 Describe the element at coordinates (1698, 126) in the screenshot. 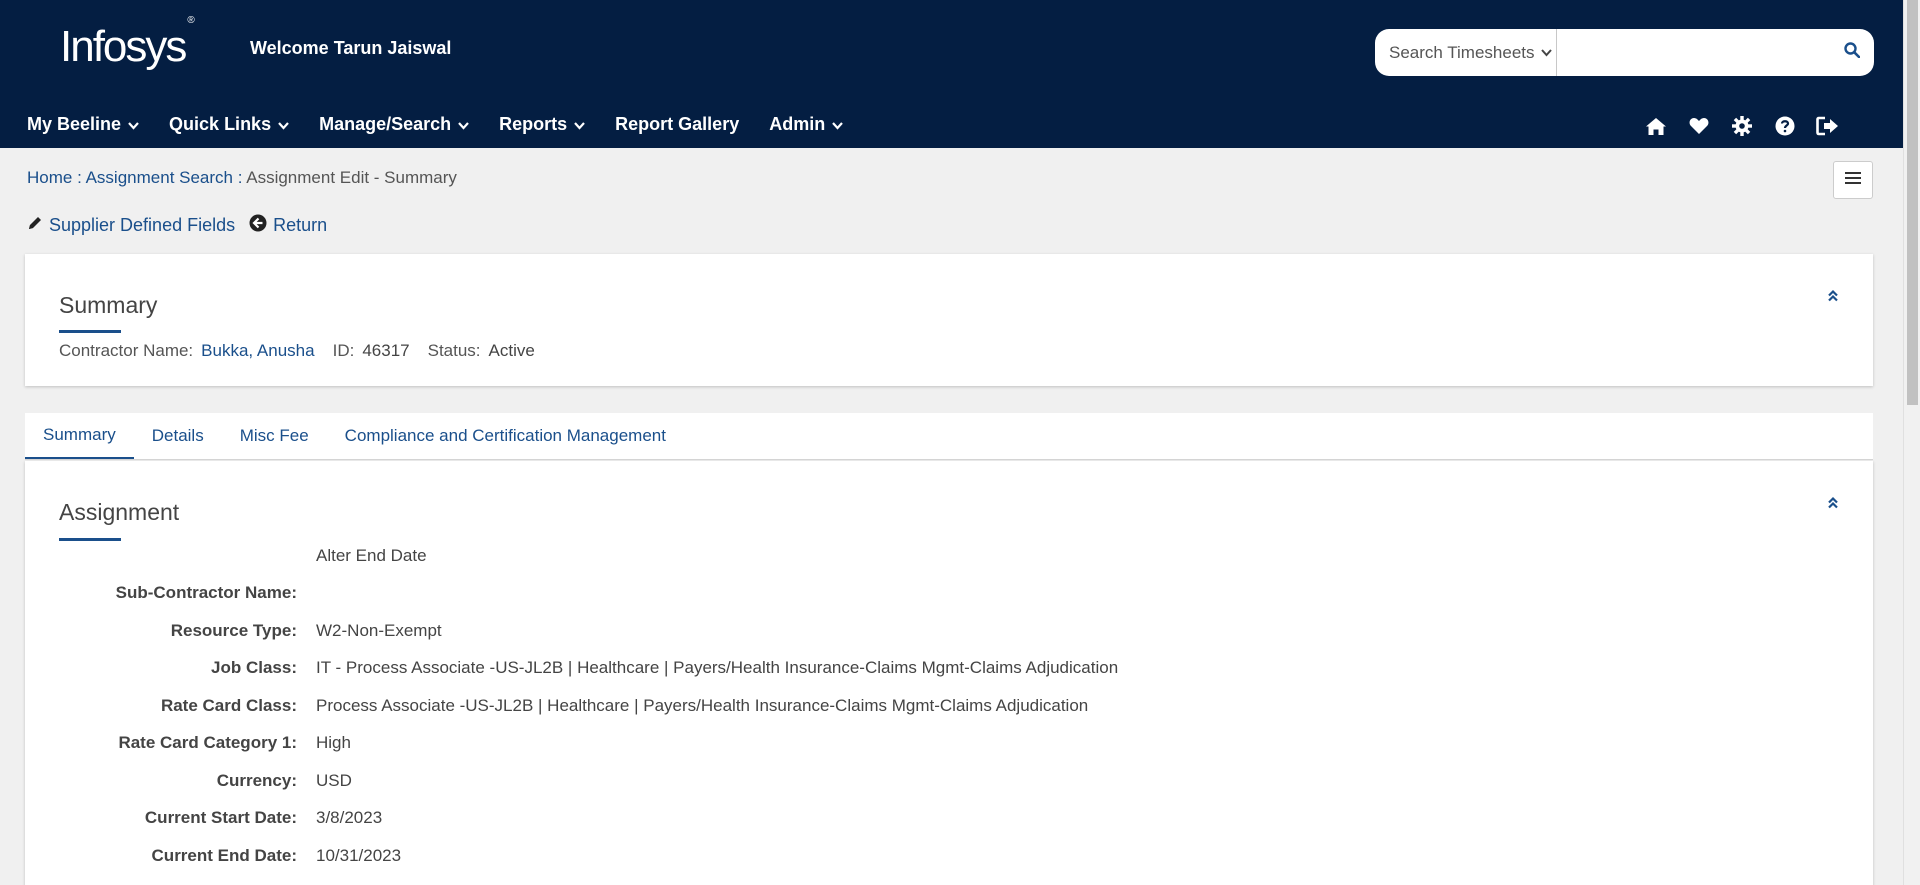

I see `heart-icon` at that location.